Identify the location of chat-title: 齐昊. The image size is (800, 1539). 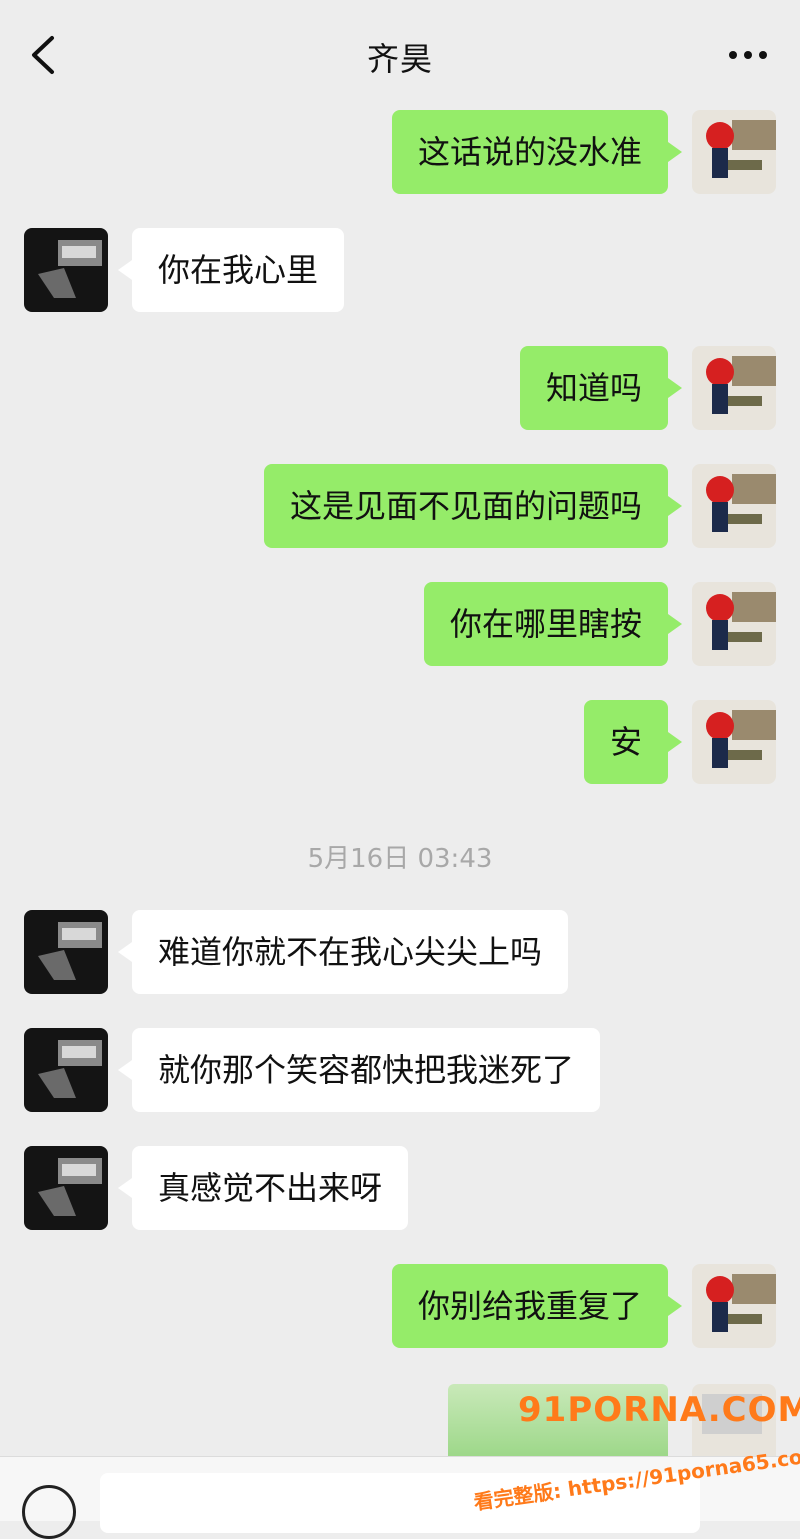
(399, 59).